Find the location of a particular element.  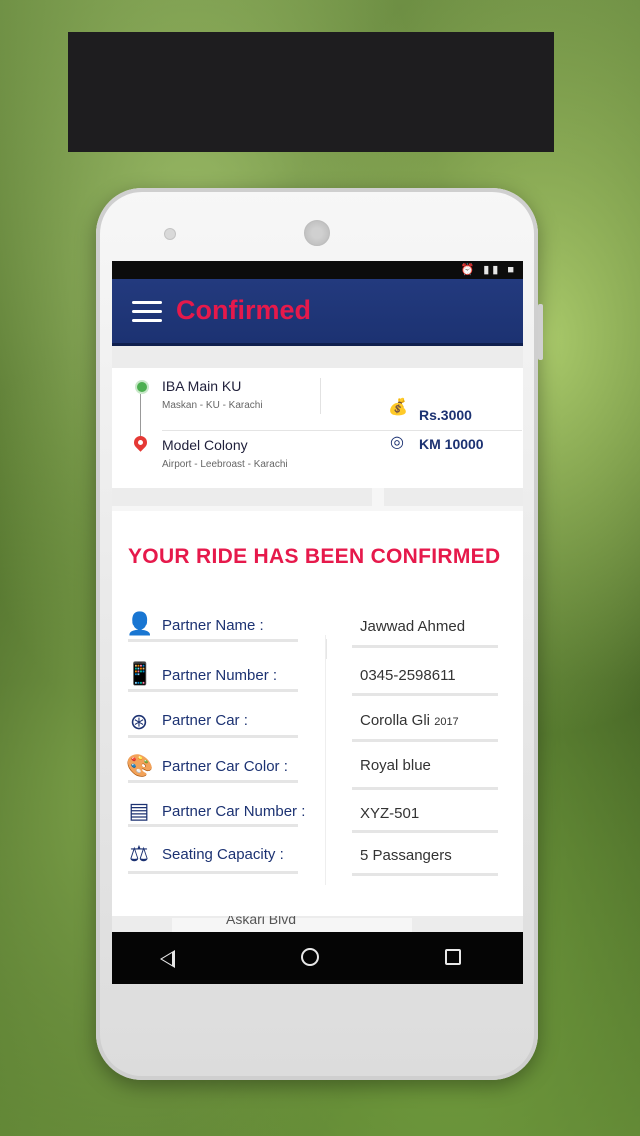

dropoff-title: Model Colony is located at coordinates (205, 445).